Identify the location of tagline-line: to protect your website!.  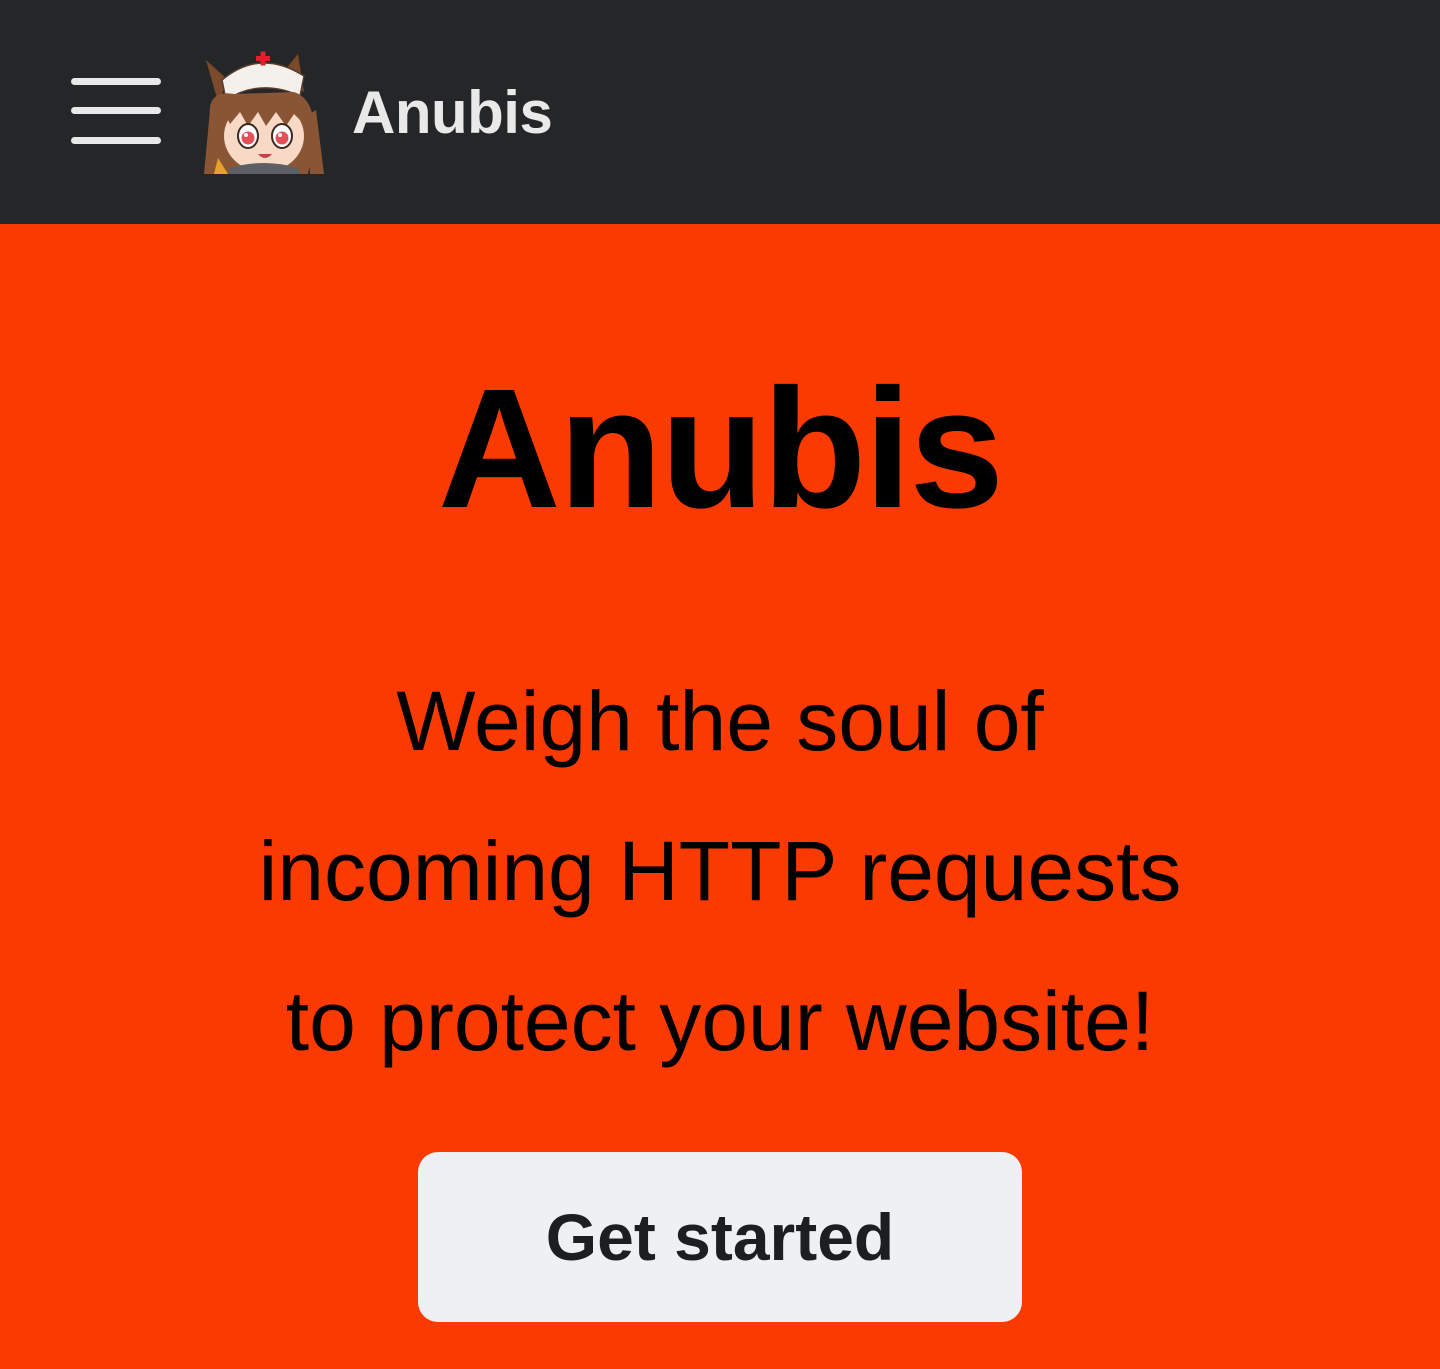
(720, 1021).